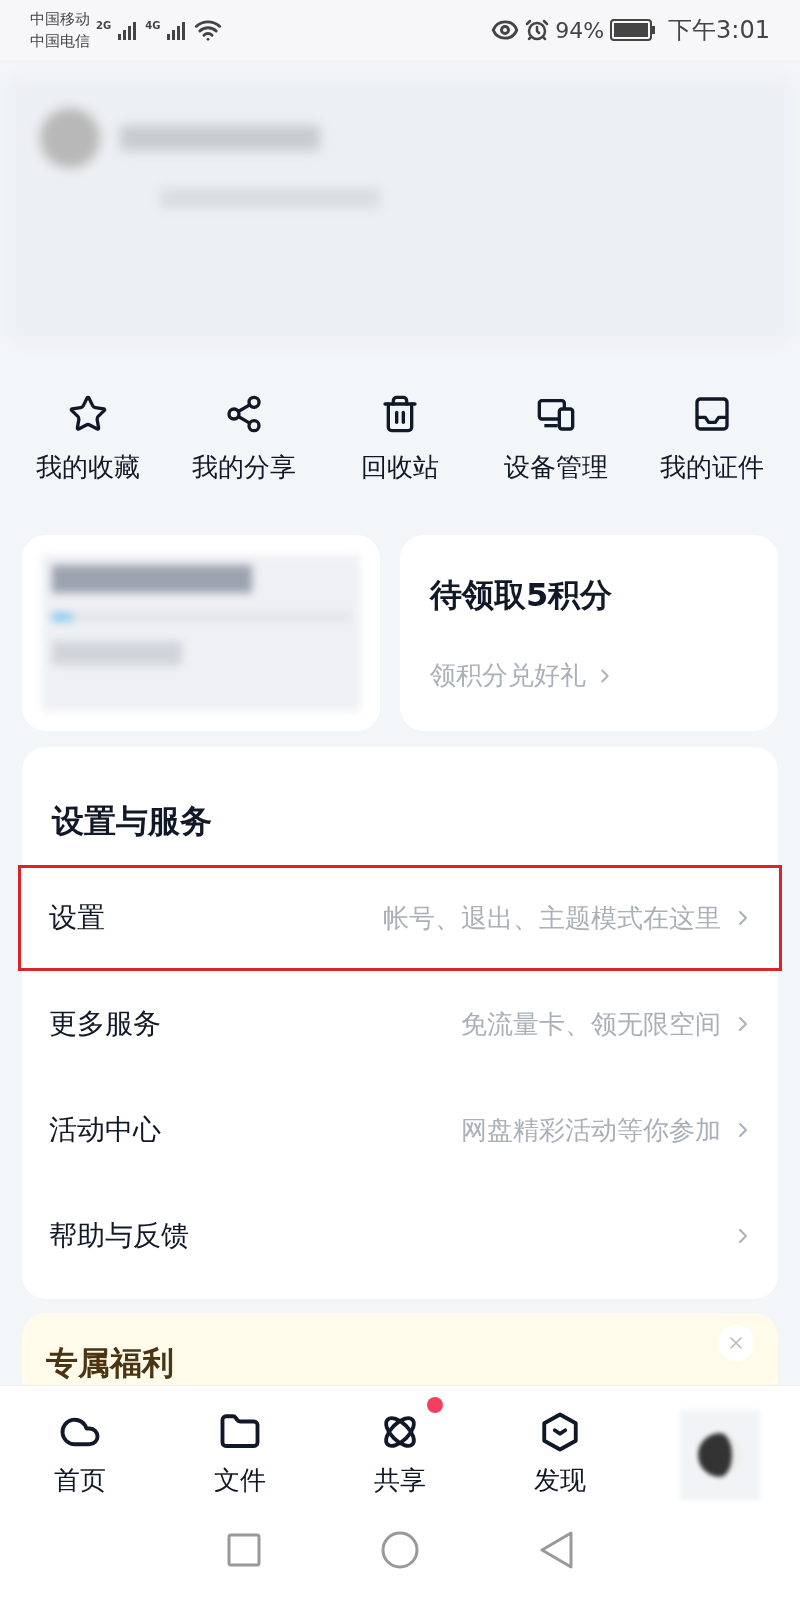 This screenshot has height=1600, width=800. What do you see at coordinates (400, 1024) in the screenshot?
I see `service-row: 更多服务 免流量卡、领无限空间` at bounding box center [400, 1024].